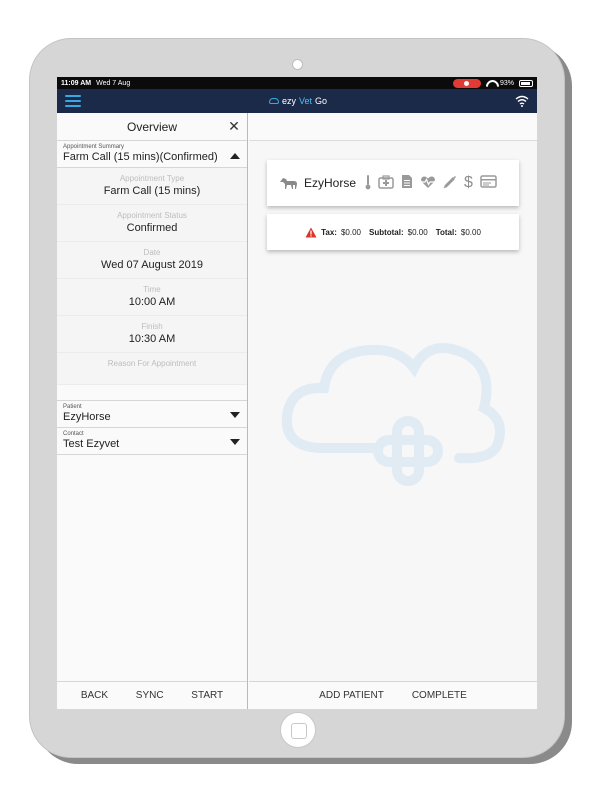 The height and width of the screenshot is (800, 600). What do you see at coordinates (289, 101) in the screenshot?
I see `logo-prefix: ezy` at bounding box center [289, 101].